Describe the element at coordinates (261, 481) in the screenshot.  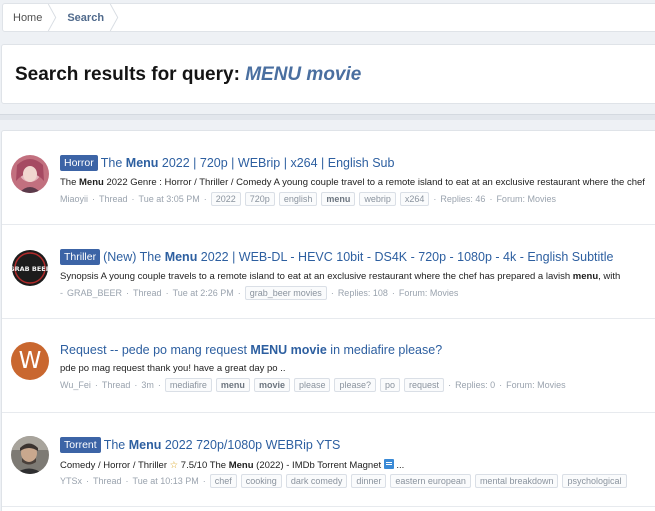
I see `tag-link: cooking` at that location.